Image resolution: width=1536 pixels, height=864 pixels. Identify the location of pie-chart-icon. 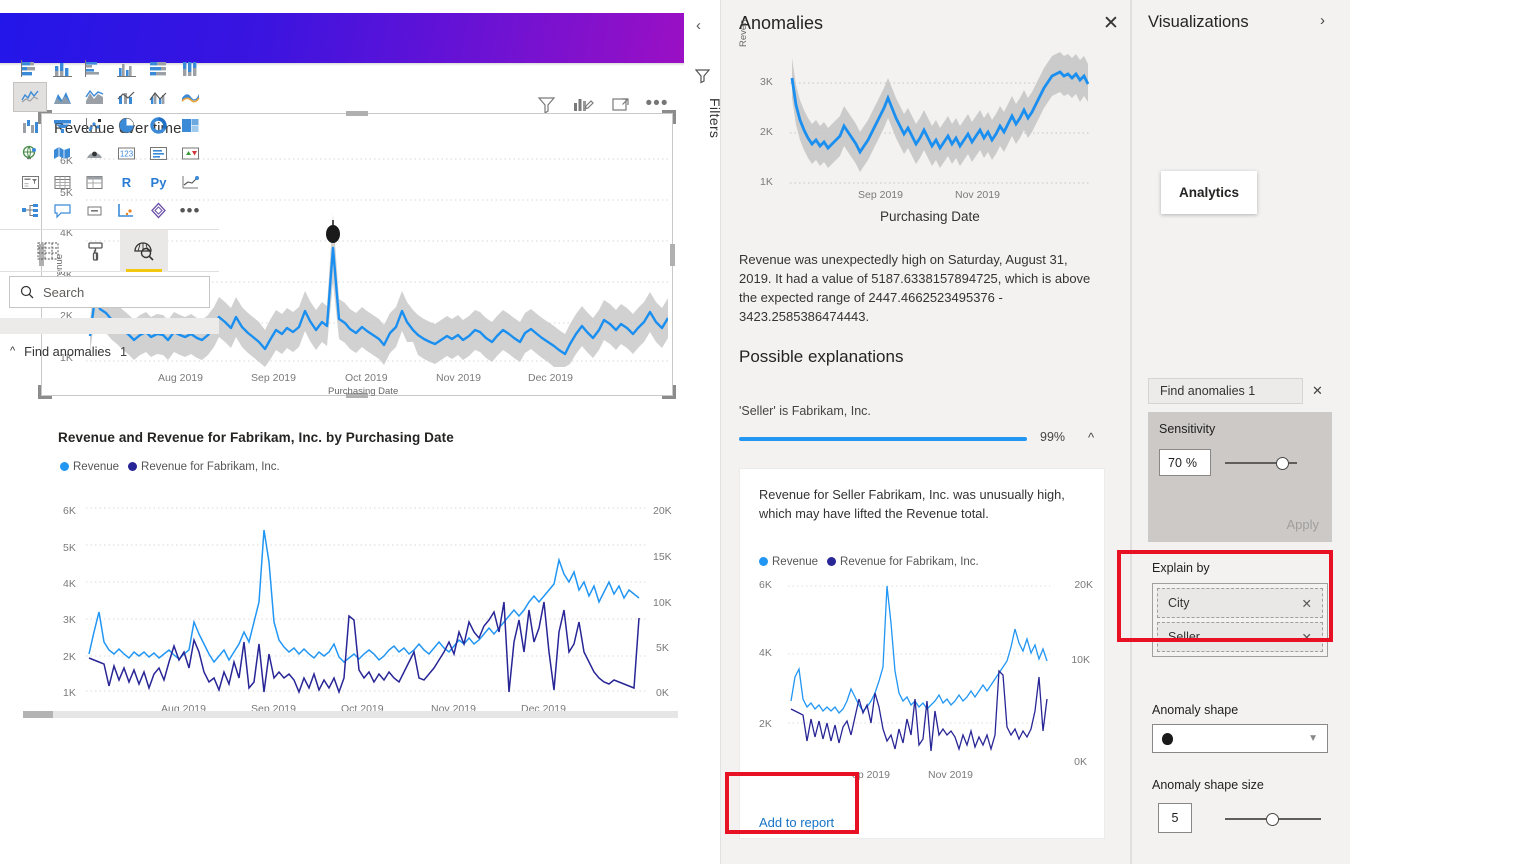
(126, 125).